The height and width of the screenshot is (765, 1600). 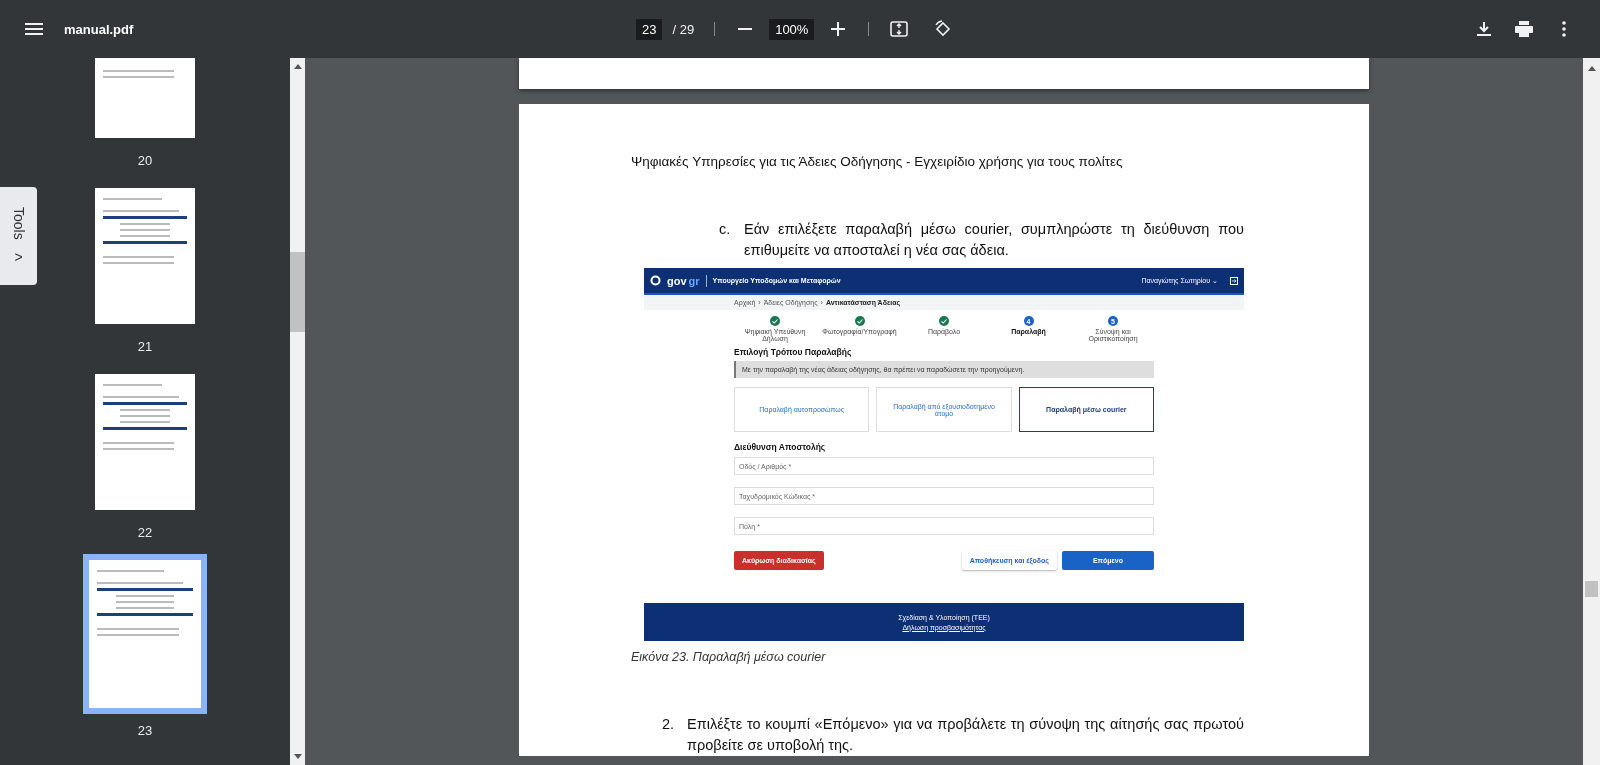 What do you see at coordinates (297, 756) in the screenshot?
I see `scroll-down-icon` at bounding box center [297, 756].